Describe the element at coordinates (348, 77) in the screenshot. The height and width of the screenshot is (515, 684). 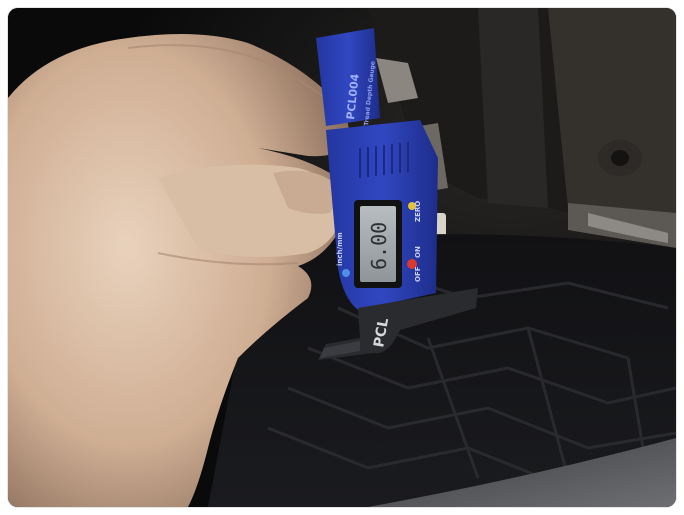
I see `gauge-slider-top: PCL004 Tread Depth Gauge` at that location.